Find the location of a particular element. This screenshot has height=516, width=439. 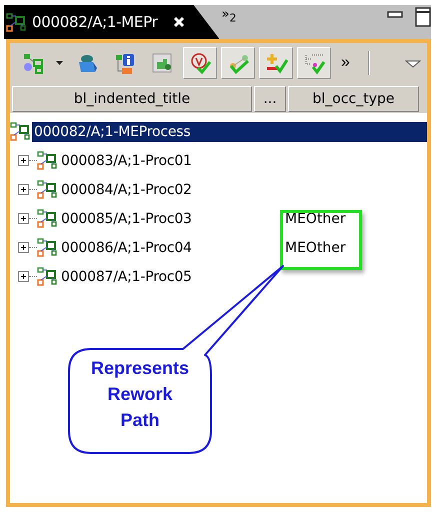

menu-arrow-icon is located at coordinates (413, 64).